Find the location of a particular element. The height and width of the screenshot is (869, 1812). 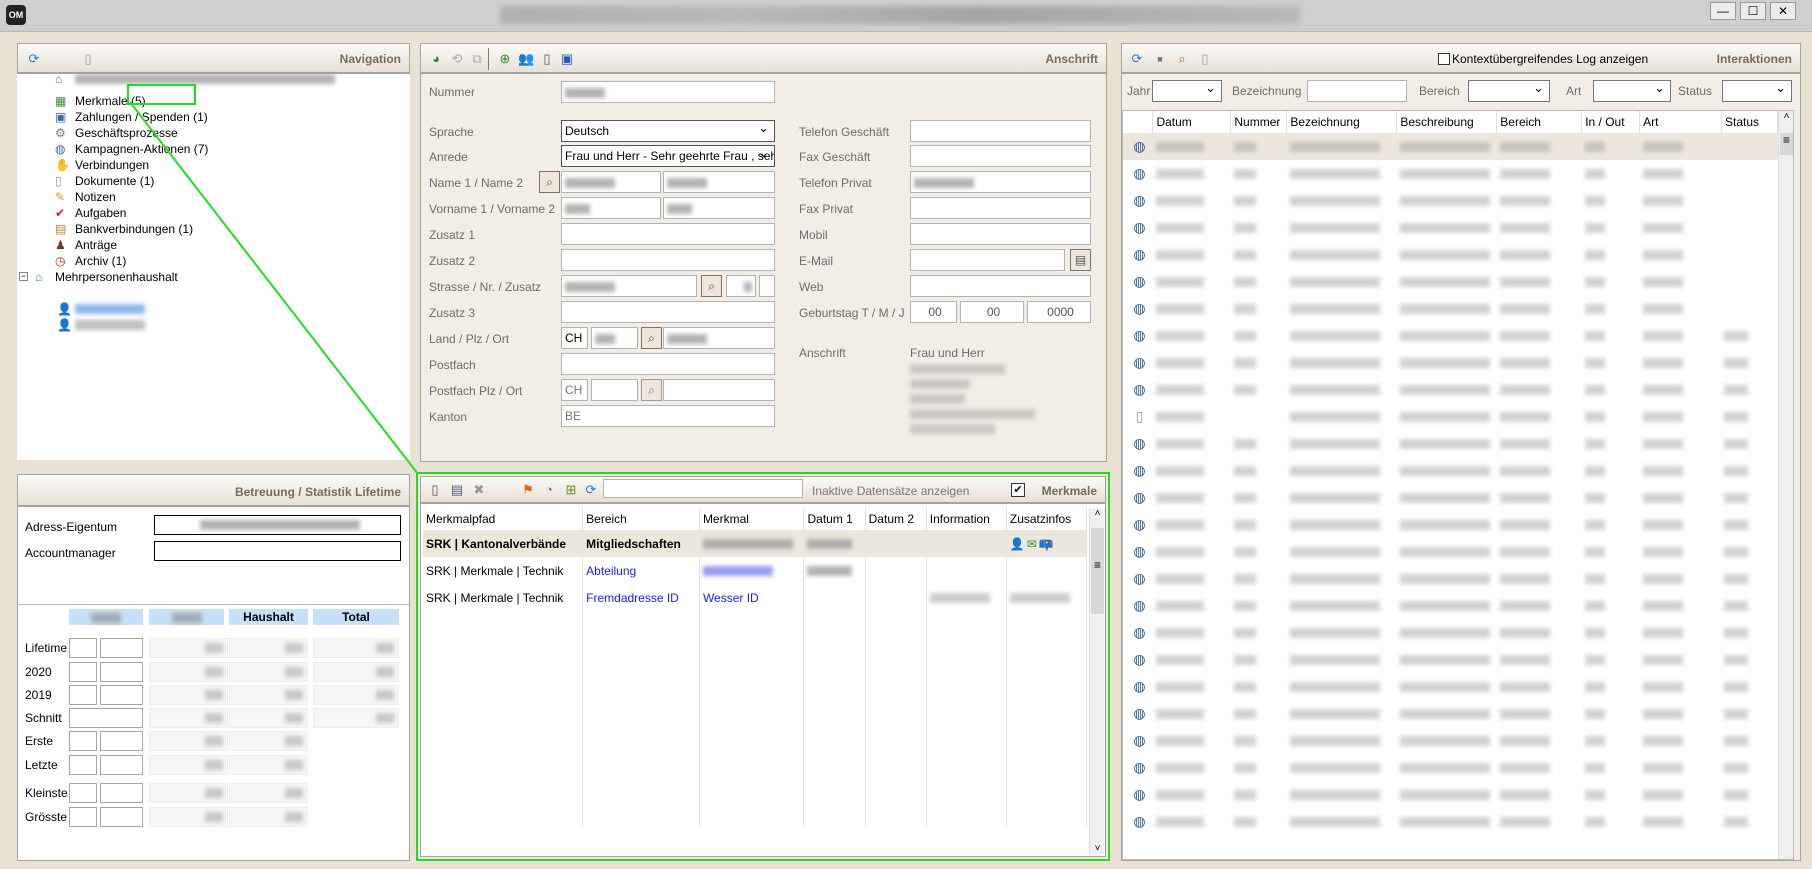

globe-icon: ◕ is located at coordinates (436, 59).